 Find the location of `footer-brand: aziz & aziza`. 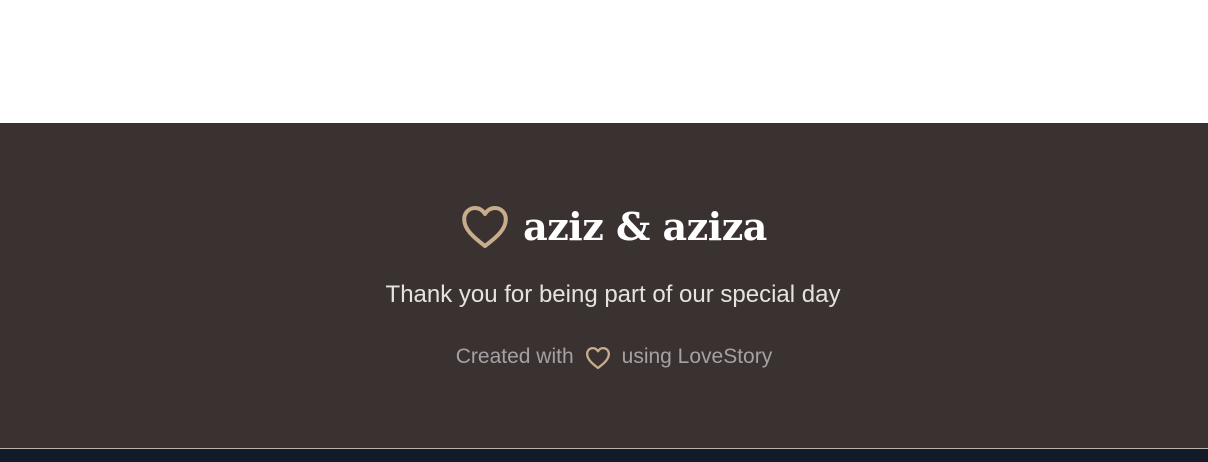

footer-brand: aziz & aziza is located at coordinates (604, 227).